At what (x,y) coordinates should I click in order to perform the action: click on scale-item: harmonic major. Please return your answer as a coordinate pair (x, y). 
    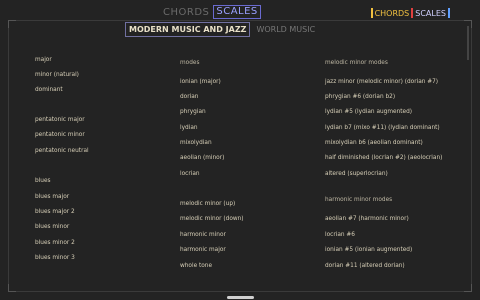
    Looking at the image, I should click on (203, 250).